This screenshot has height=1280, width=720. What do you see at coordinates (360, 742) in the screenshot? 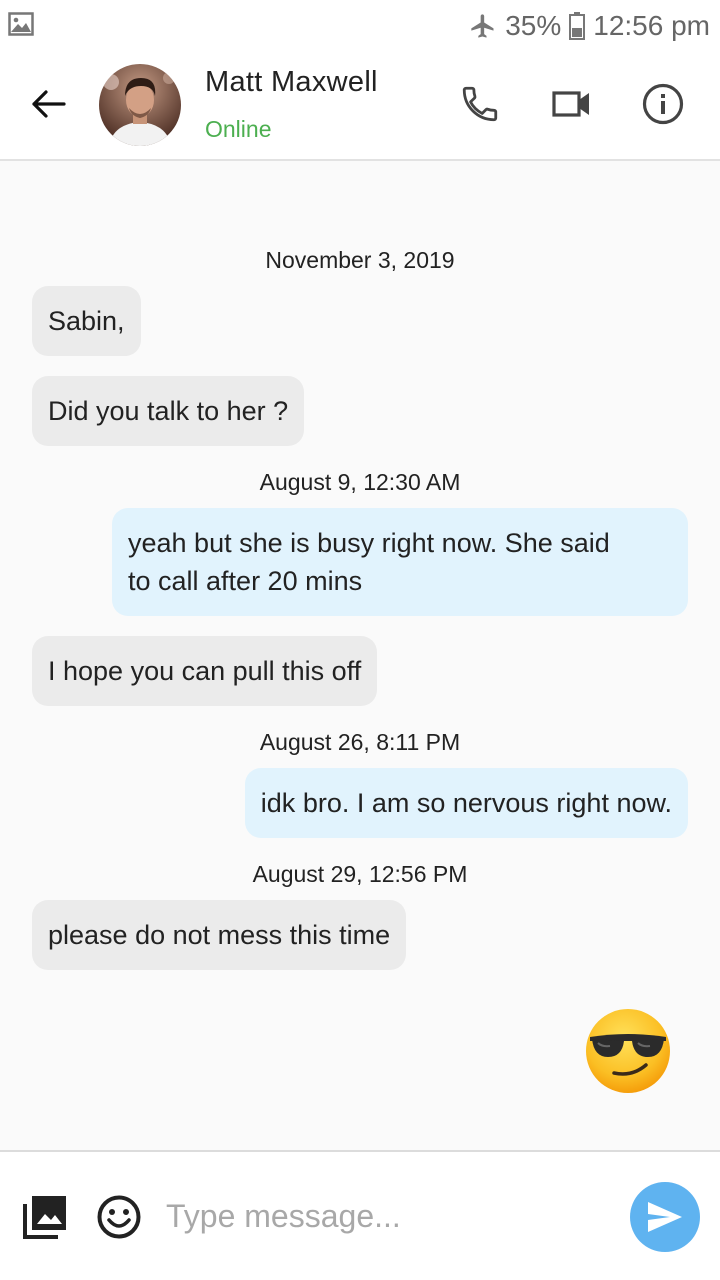
I see `date-separator: August 26, 8:11 PM` at bounding box center [360, 742].